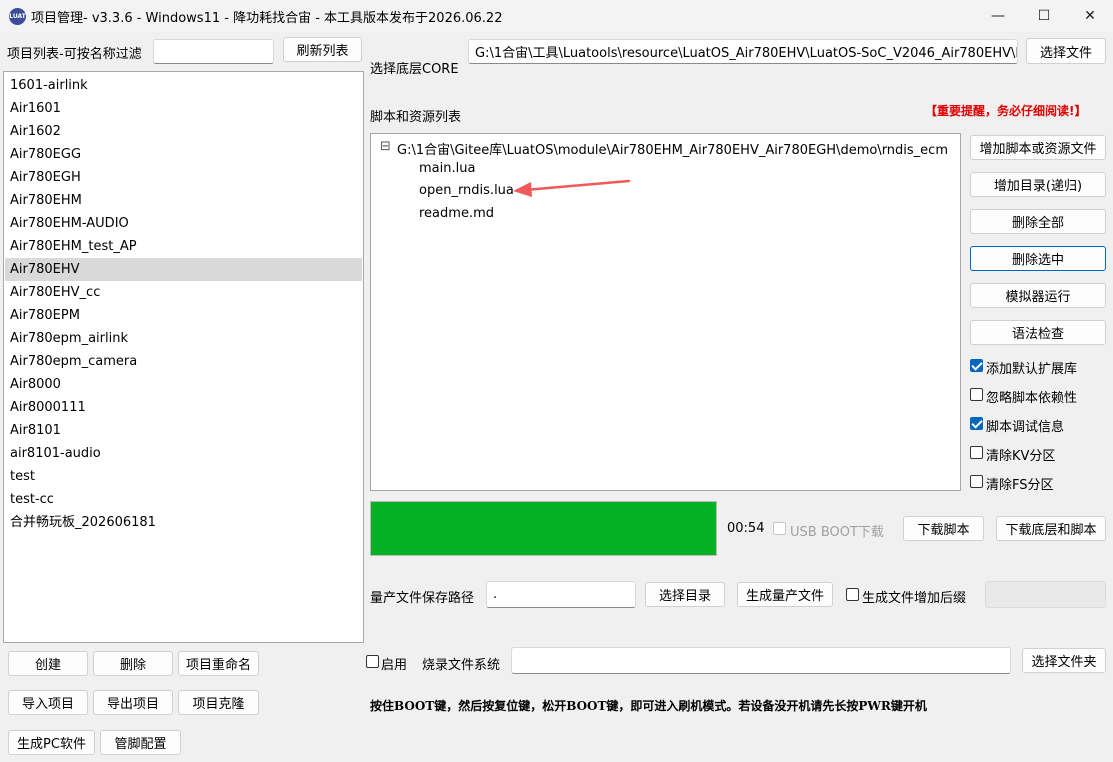 This screenshot has width=1113, height=762. What do you see at coordinates (1038, 221) in the screenshot?
I see `delete-all-button: 删除全部` at bounding box center [1038, 221].